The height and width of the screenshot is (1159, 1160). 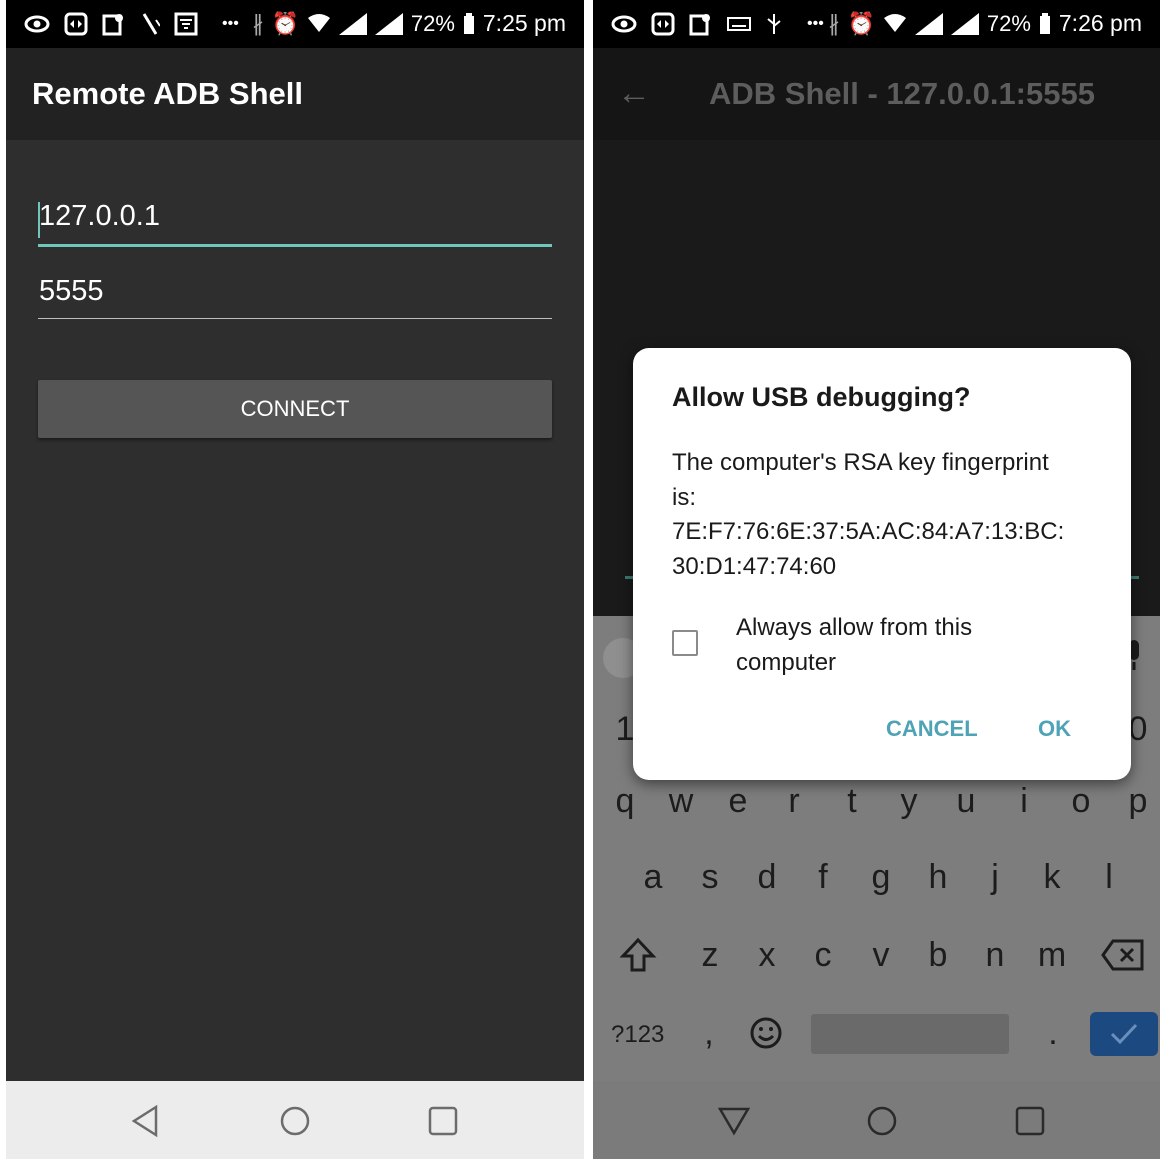 I want to click on key-l: l, so click(x=1109, y=877).